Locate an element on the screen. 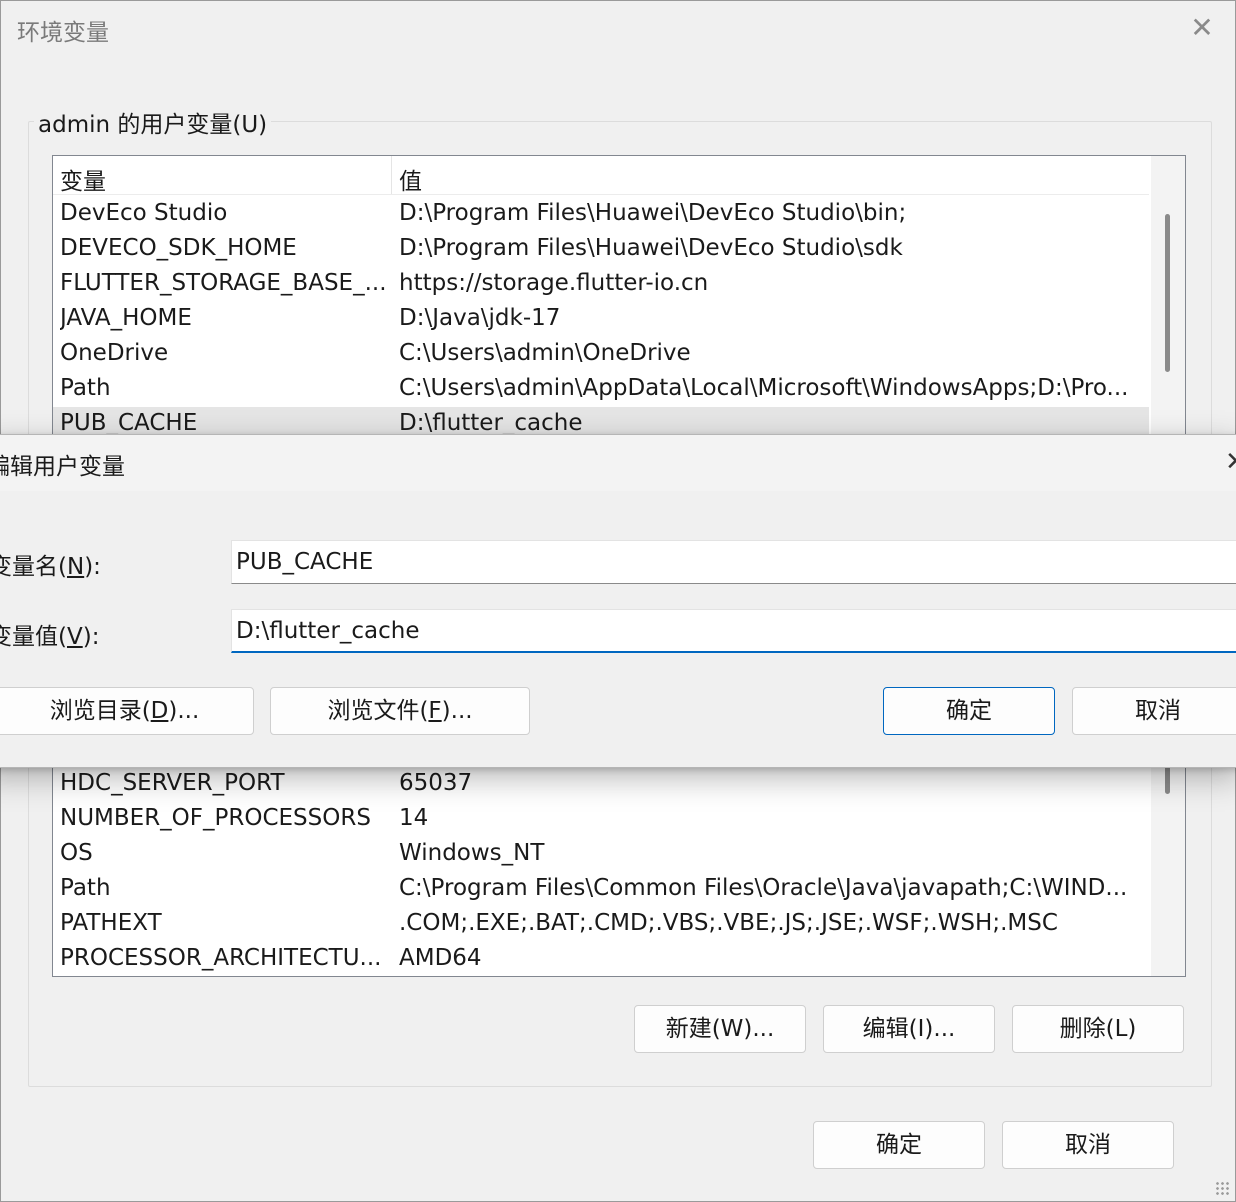  delete-variable-button: 删除(L) is located at coordinates (1098, 1029).